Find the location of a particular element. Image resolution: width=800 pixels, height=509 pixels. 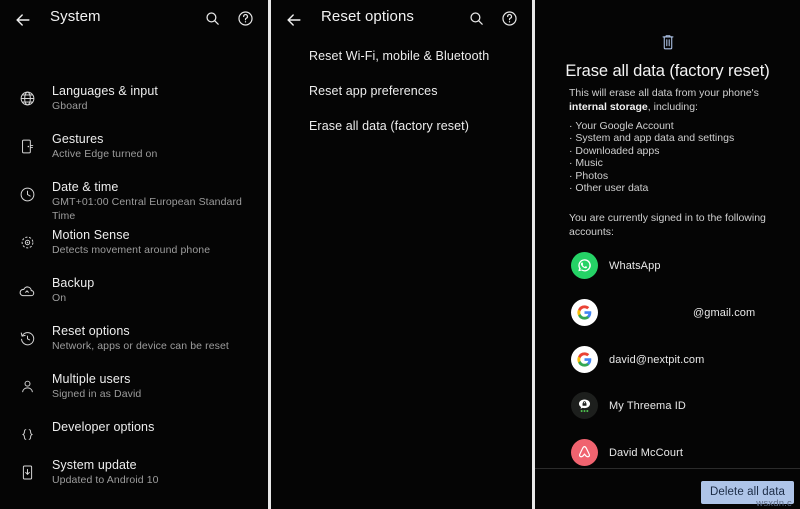

row-subtitle: Detects movement around phone is located at coordinates (131, 250).